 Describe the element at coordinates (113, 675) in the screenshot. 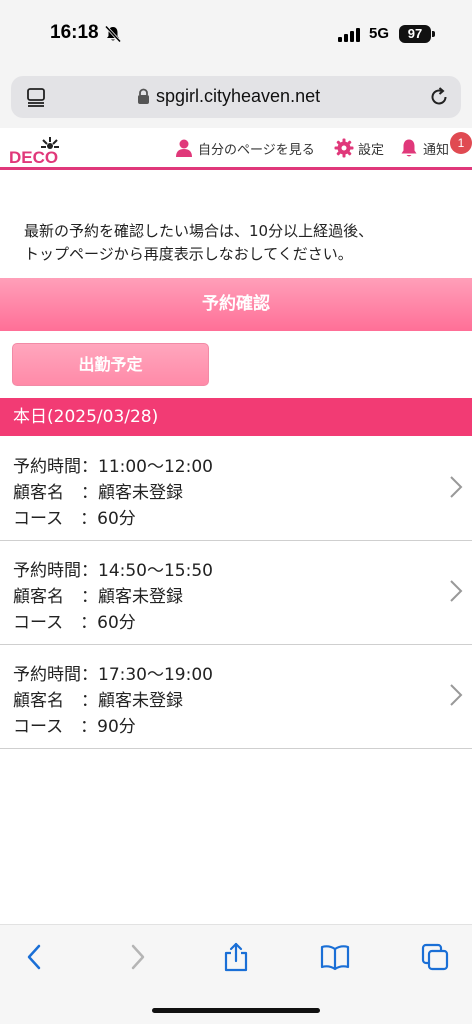

I see `reservation-time: 予約時間：17:30〜19:00` at that location.